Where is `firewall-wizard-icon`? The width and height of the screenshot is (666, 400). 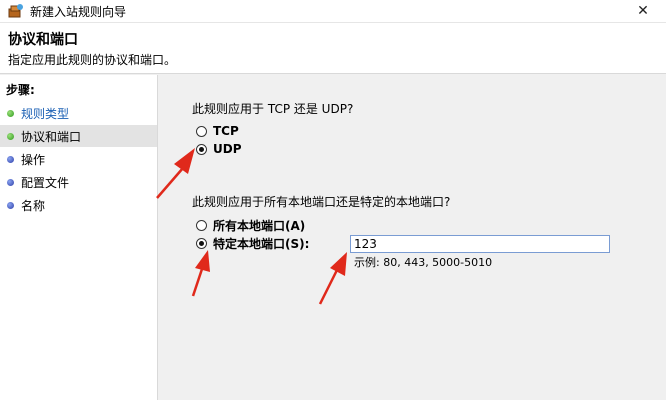 firewall-wizard-icon is located at coordinates (15, 11).